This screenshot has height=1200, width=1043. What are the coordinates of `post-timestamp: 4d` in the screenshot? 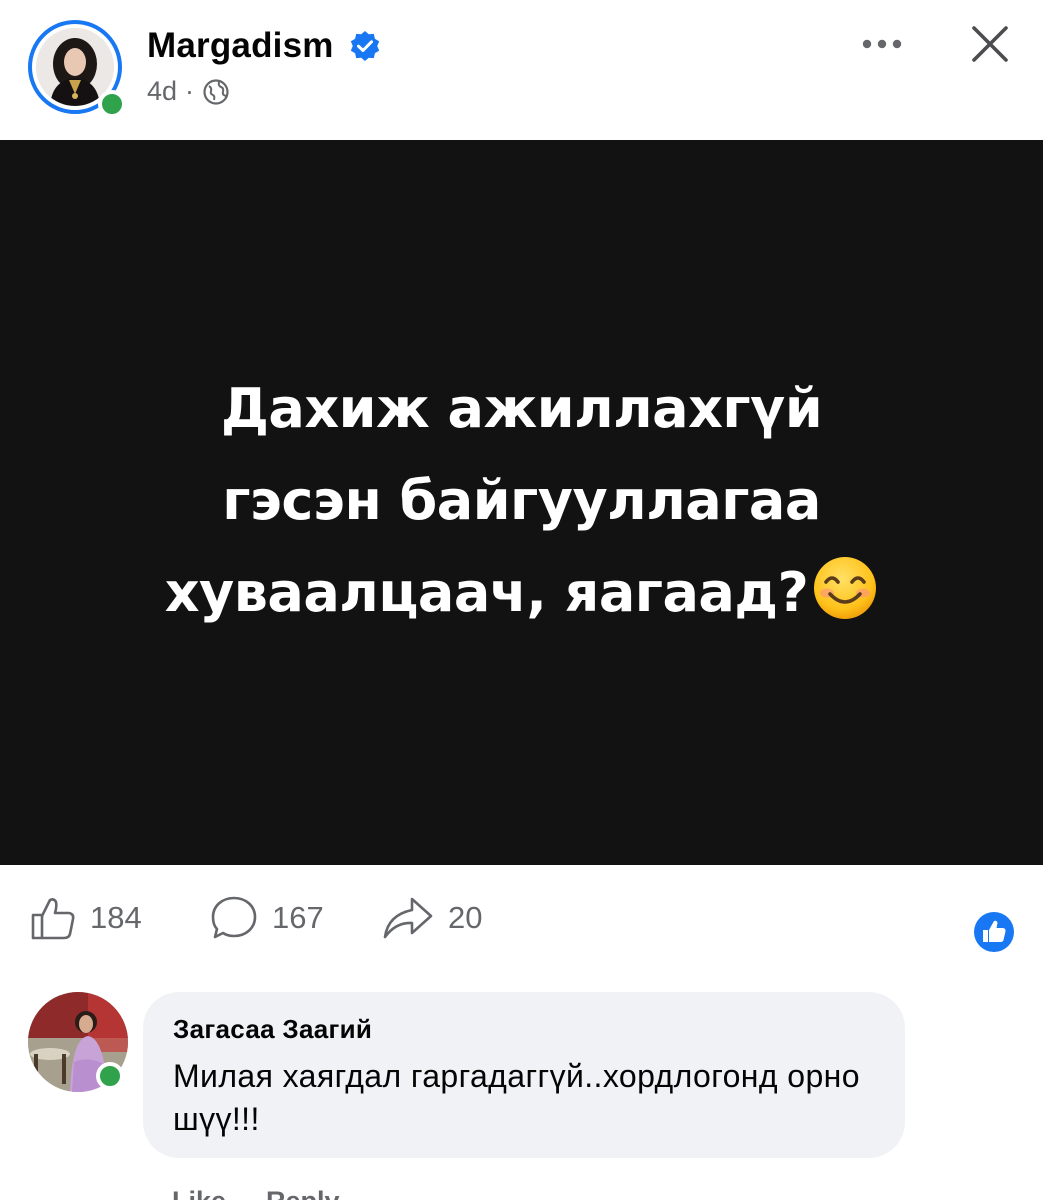 It's located at (162, 91).